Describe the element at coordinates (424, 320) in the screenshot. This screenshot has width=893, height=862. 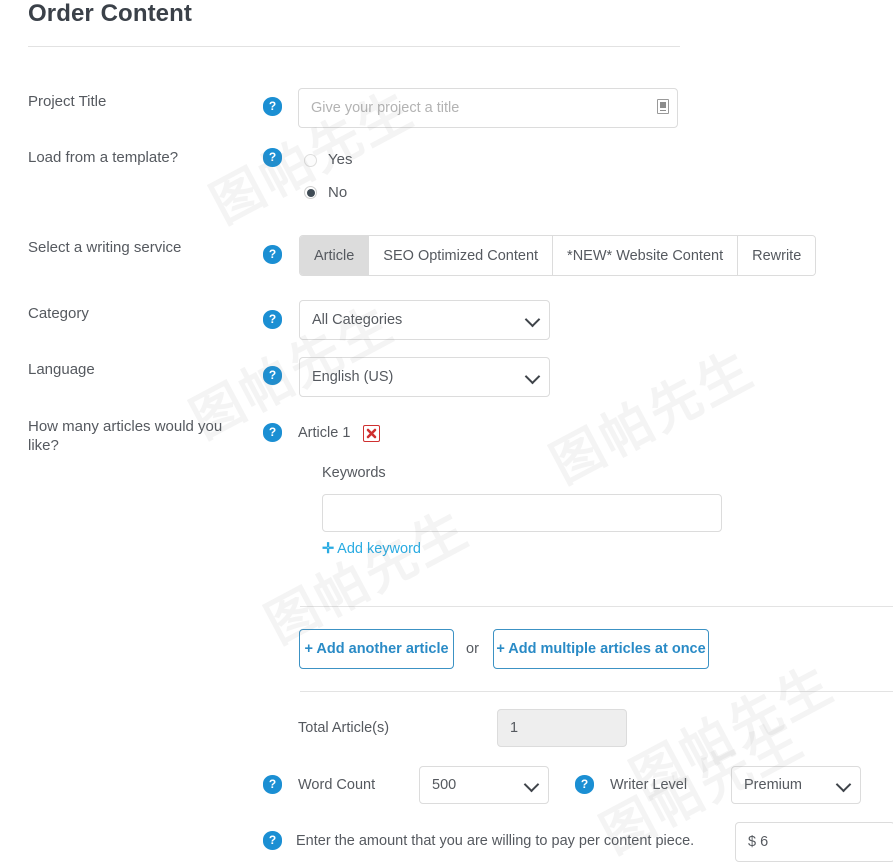
I see `category-select: All Categories` at that location.